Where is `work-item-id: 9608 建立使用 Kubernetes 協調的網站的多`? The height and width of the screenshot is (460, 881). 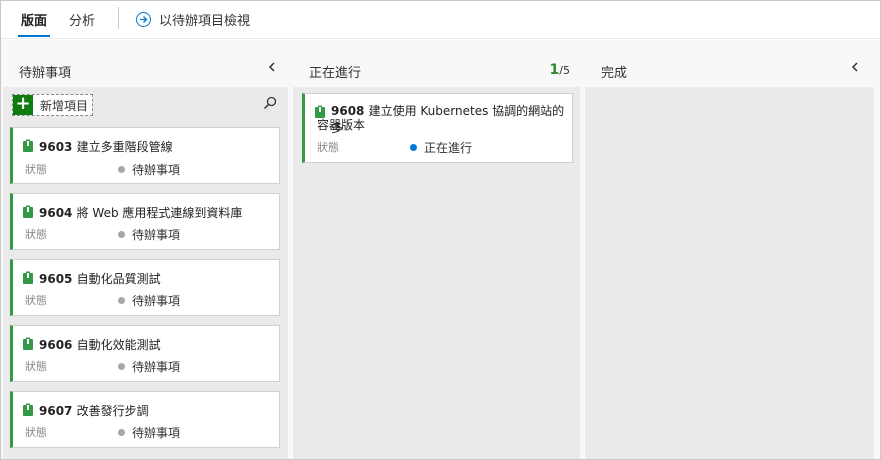 work-item-id: 9608 建立使用 Kubernetes 協調的網站的多 is located at coordinates (448, 119).